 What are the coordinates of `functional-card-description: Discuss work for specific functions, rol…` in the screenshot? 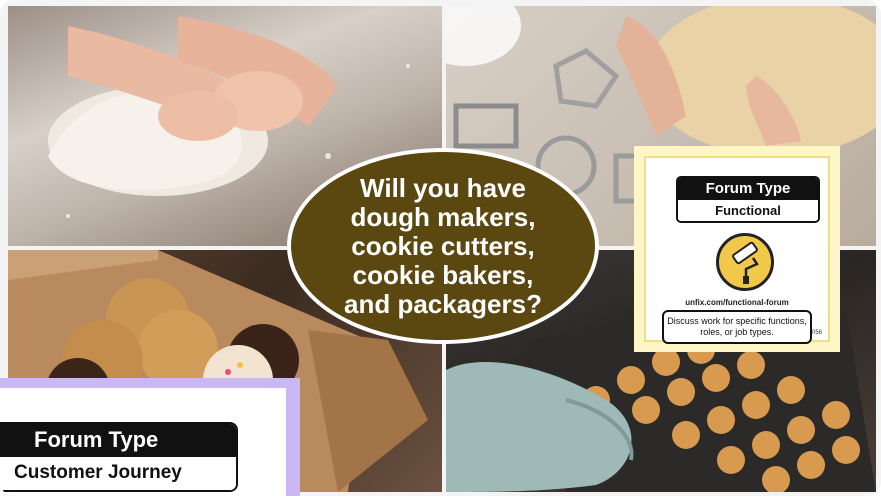 It's located at (737, 327).